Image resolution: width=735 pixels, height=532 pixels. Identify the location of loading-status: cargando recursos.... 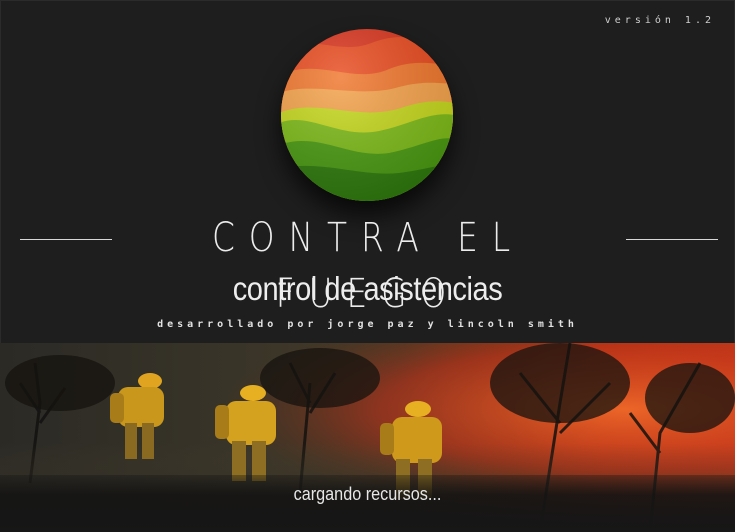
(367, 494).